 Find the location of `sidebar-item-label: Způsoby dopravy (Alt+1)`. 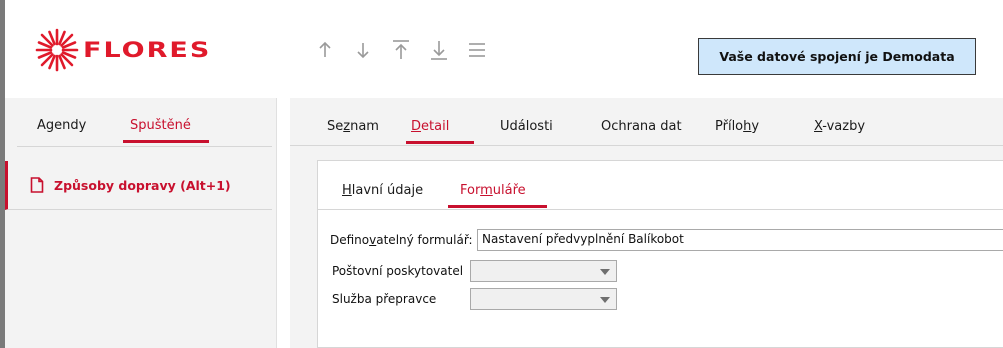

sidebar-item-label: Způsoby dopravy (Alt+1) is located at coordinates (142, 185).